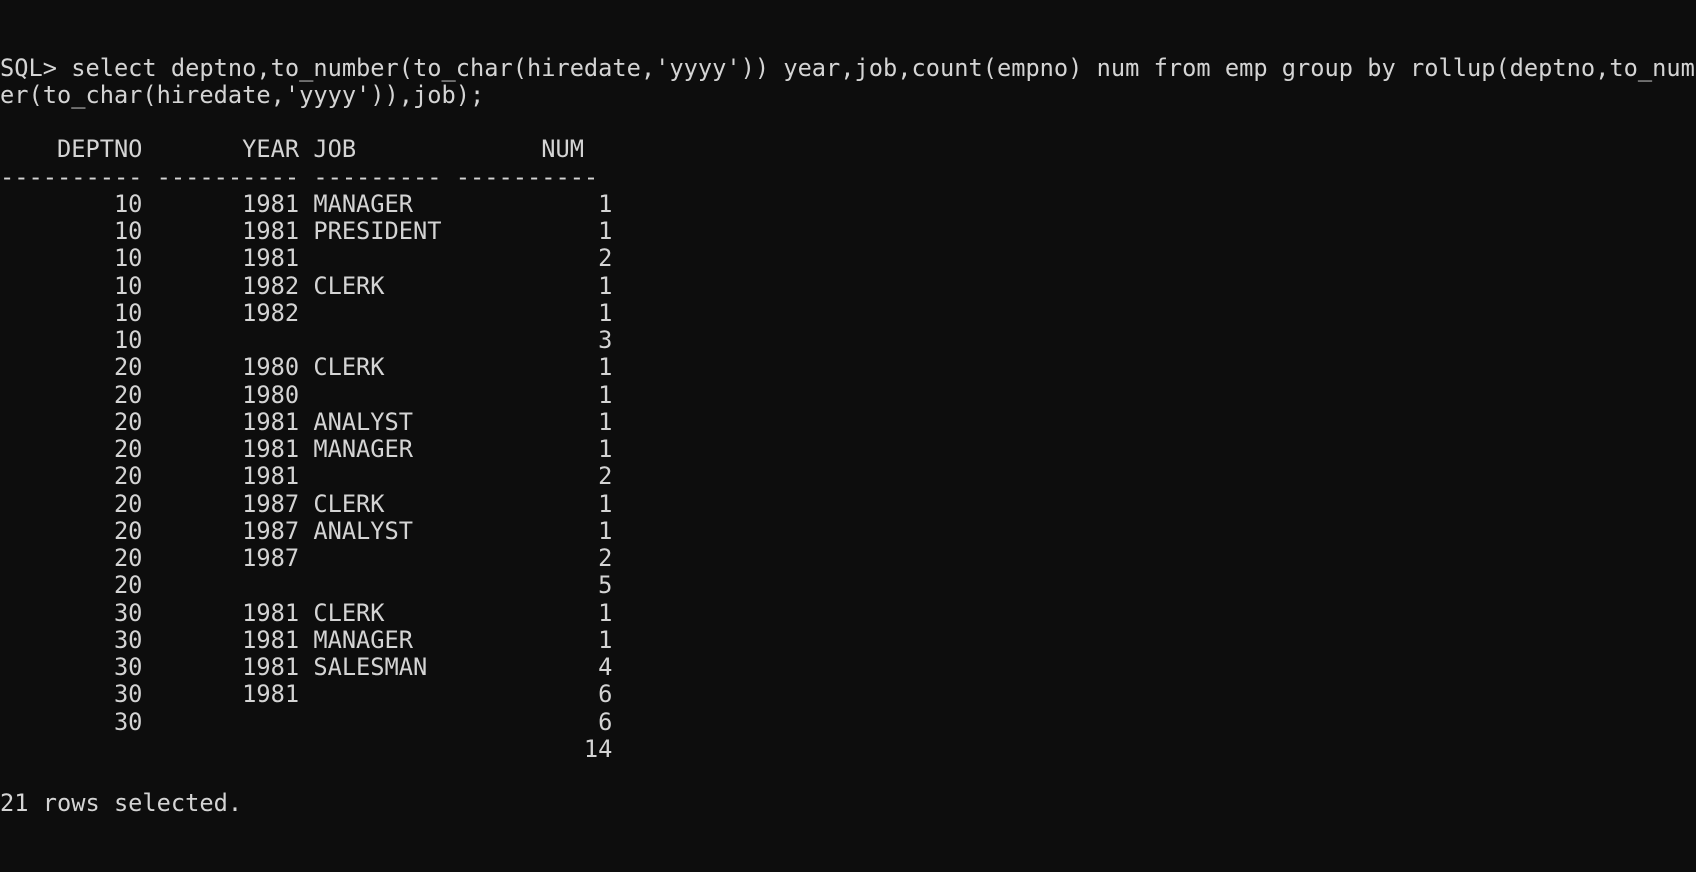  I want to click on table-row: 20 1987 ANALYST 1, so click(306, 530).